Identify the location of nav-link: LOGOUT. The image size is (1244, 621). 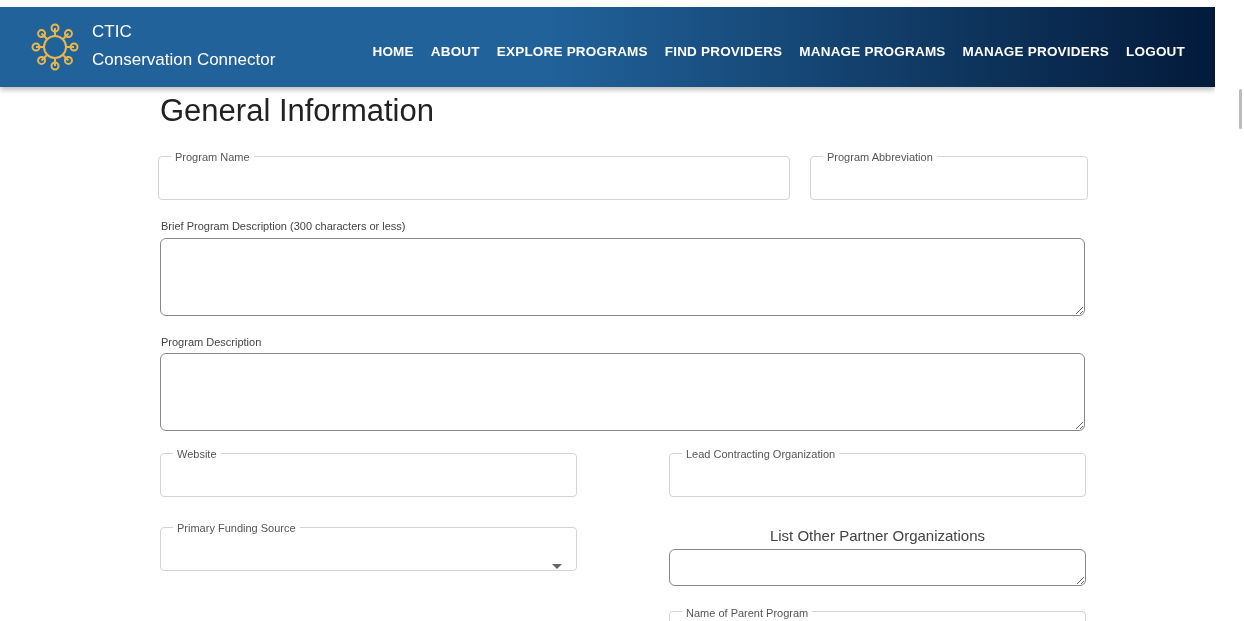
(1155, 52).